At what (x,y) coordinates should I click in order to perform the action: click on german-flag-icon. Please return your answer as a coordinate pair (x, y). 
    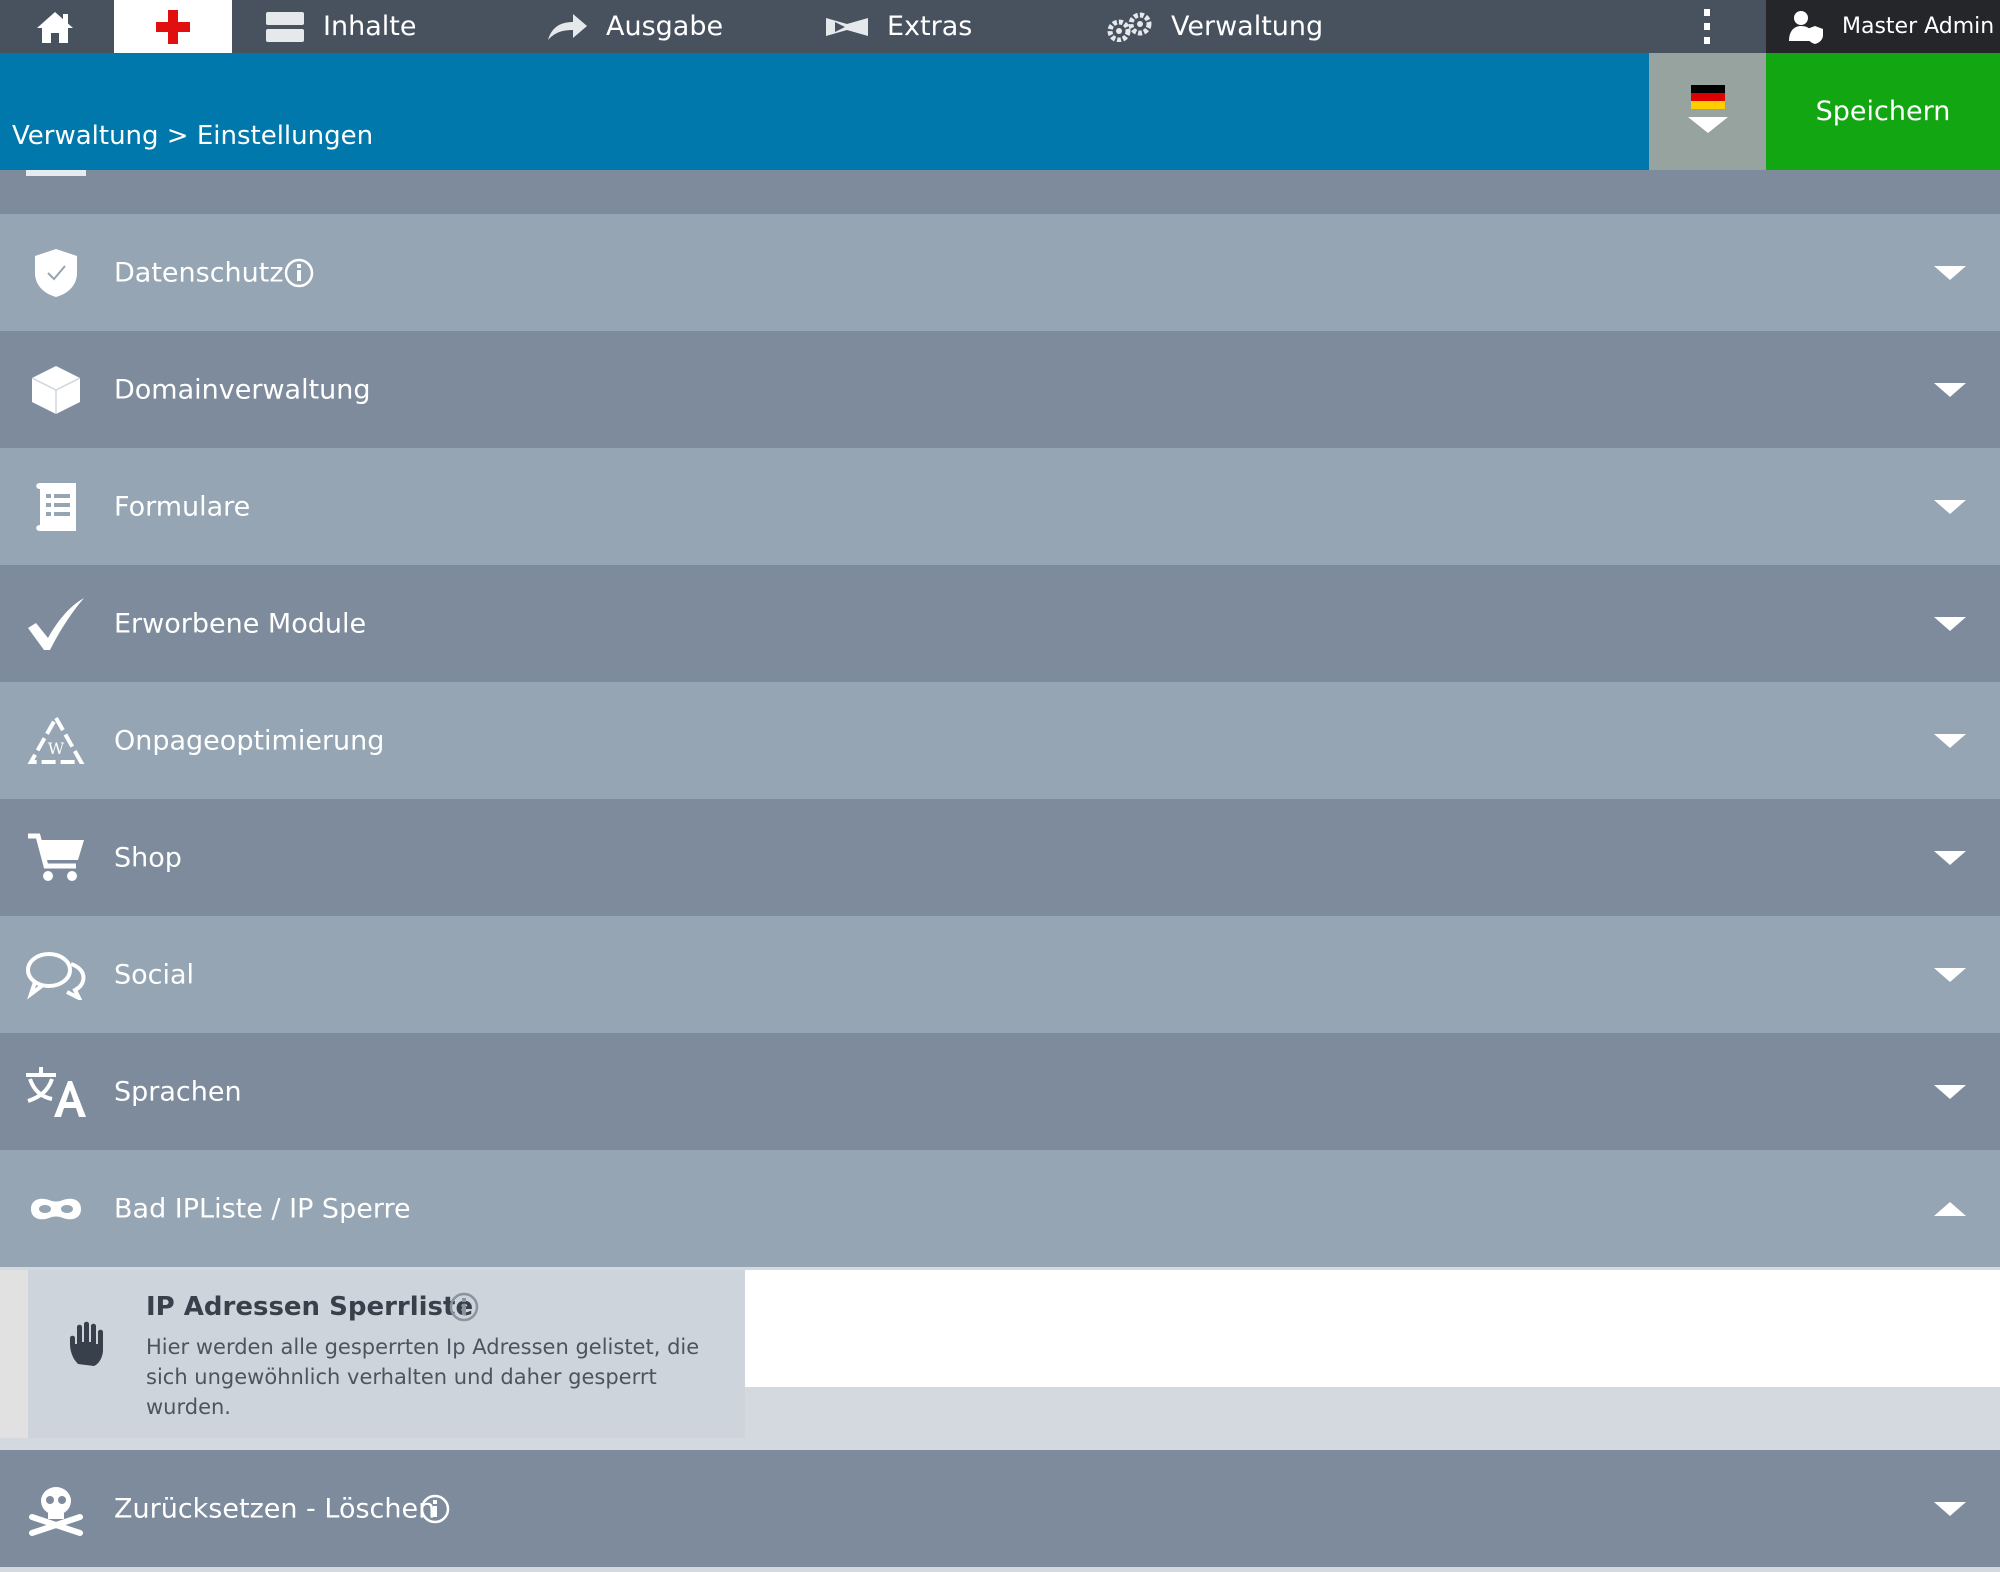
    Looking at the image, I should click on (1708, 97).